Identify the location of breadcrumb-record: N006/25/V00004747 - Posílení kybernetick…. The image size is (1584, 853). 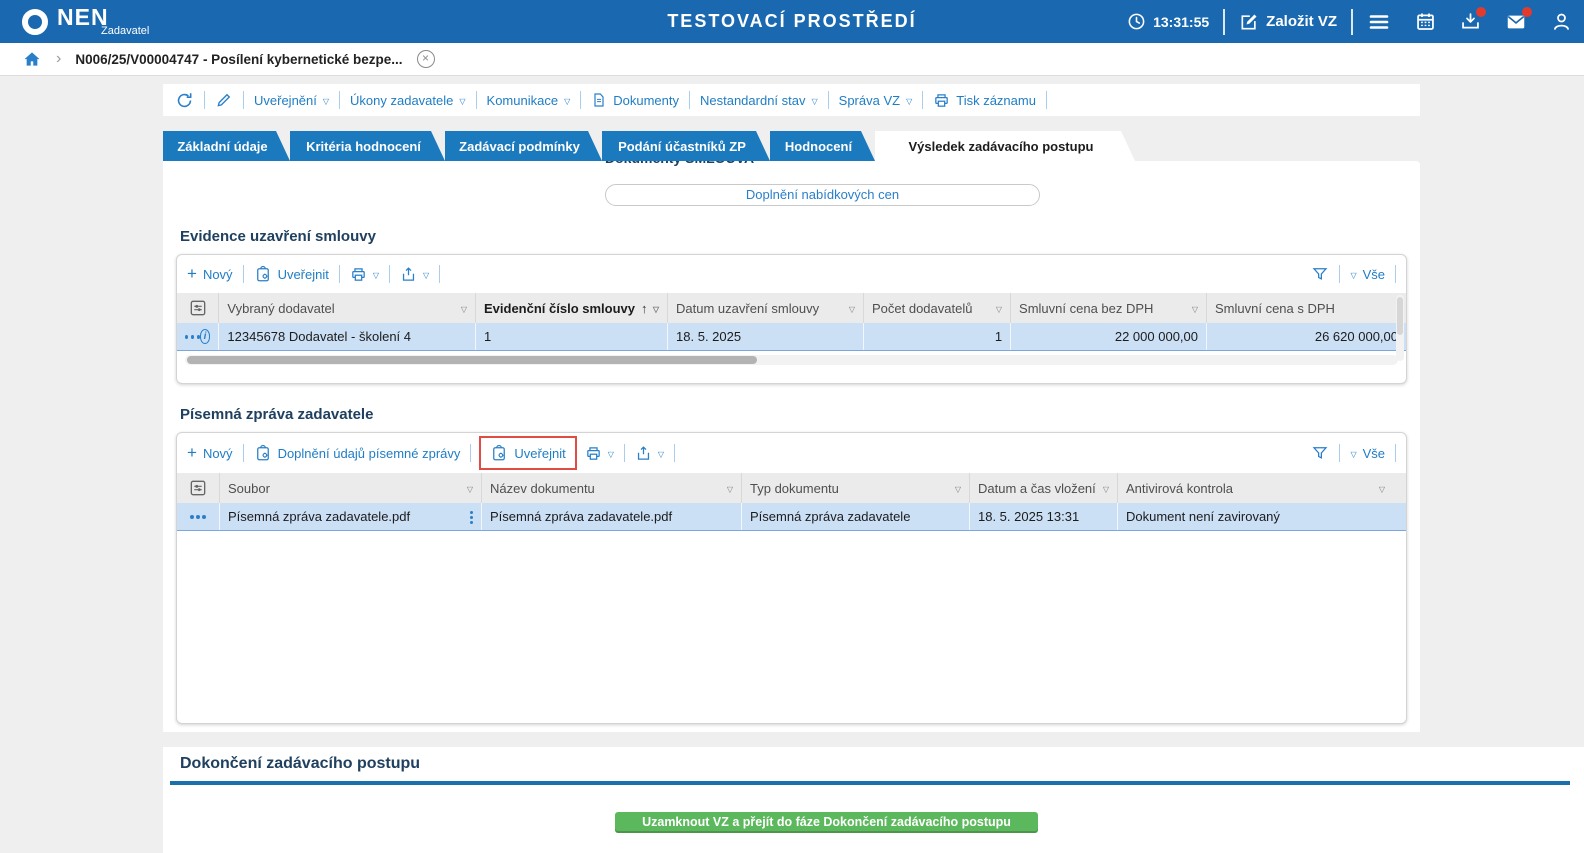
(238, 59).